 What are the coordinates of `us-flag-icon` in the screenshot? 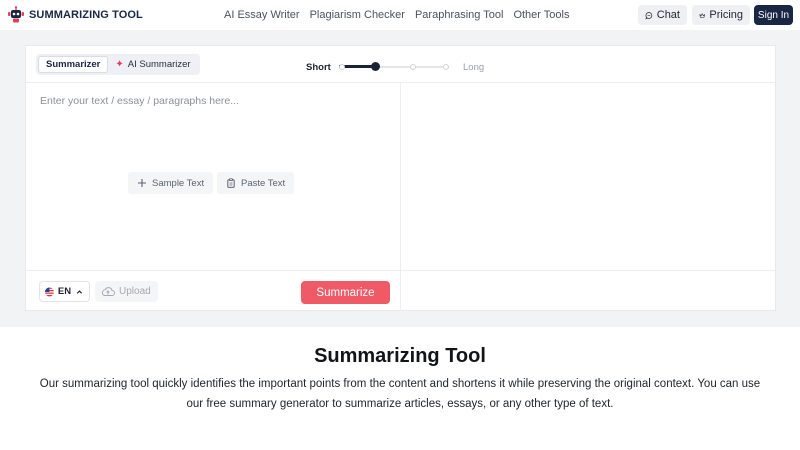 It's located at (49, 291).